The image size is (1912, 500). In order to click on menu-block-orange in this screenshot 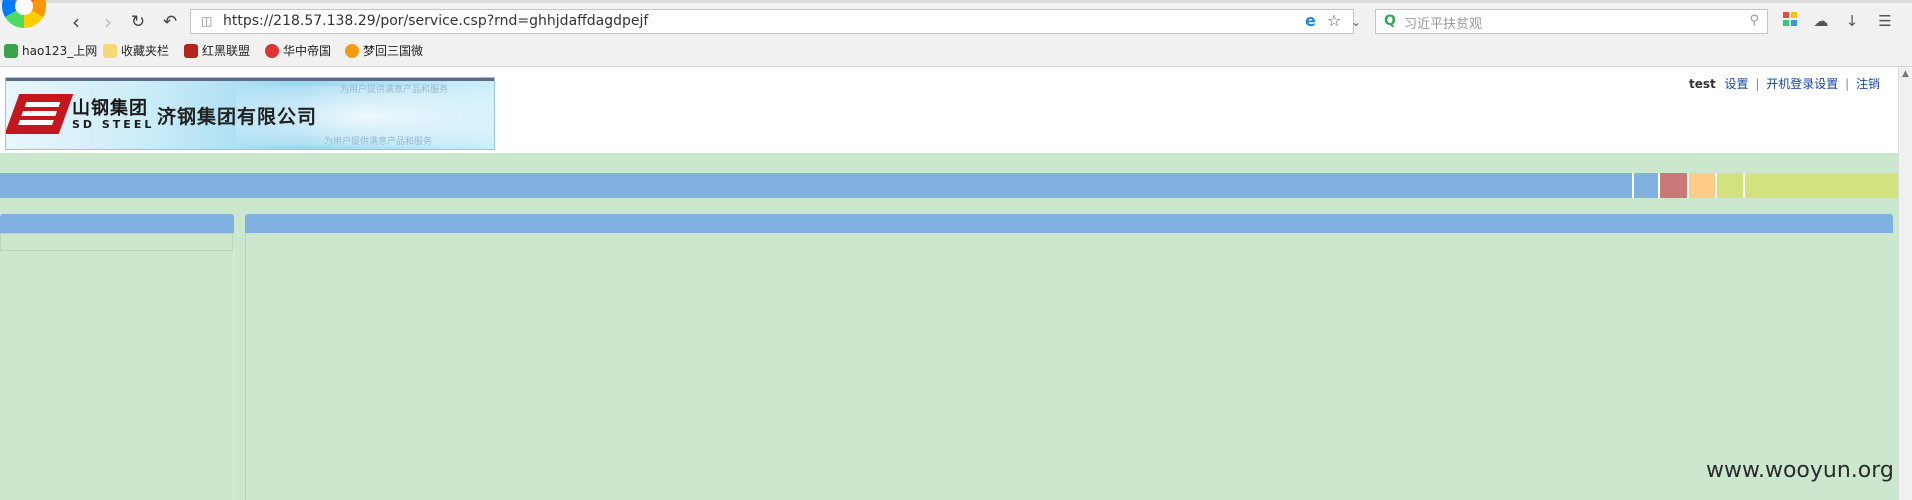, I will do `click(1702, 185)`.